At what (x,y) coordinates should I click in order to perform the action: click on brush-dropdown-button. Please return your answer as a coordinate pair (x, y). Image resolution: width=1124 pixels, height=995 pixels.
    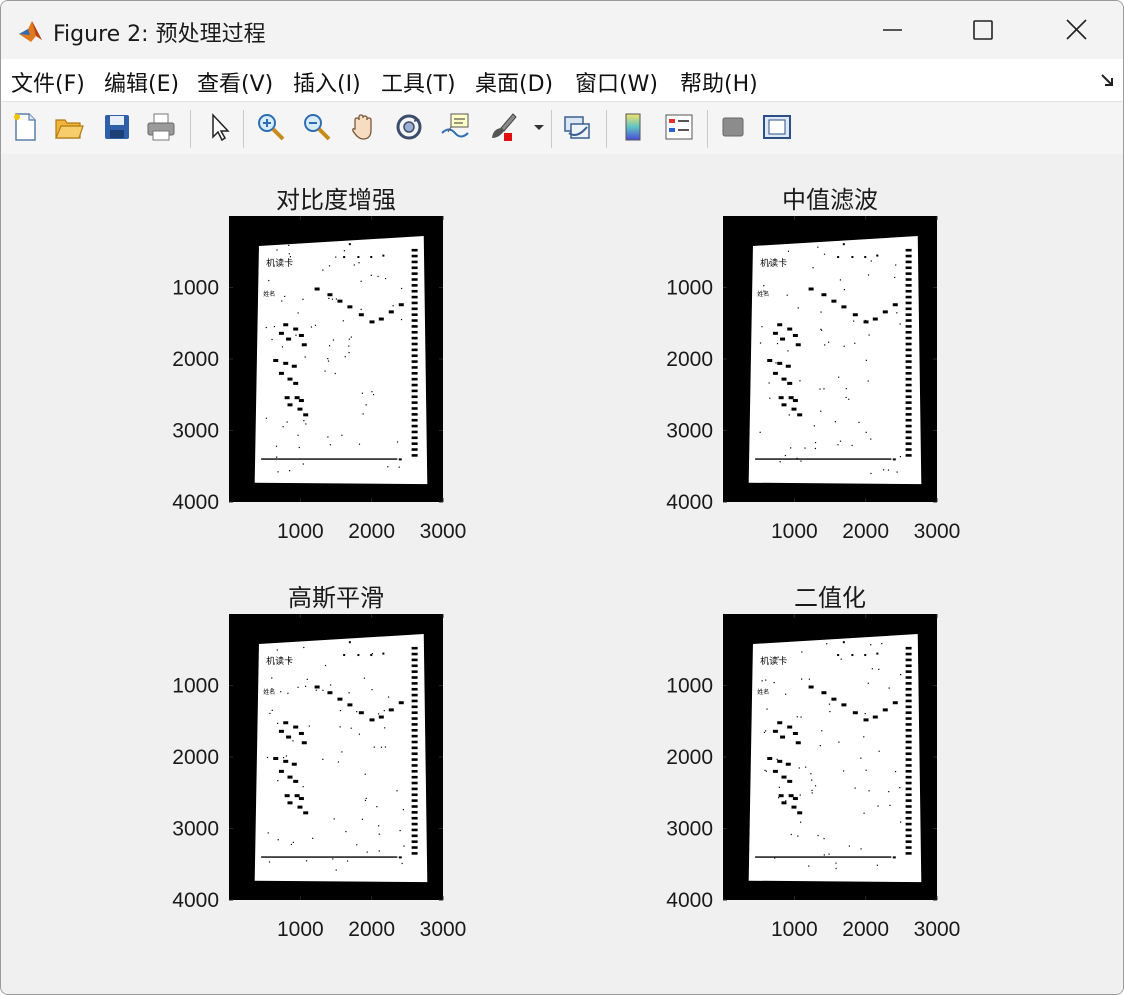
    Looking at the image, I should click on (537, 127).